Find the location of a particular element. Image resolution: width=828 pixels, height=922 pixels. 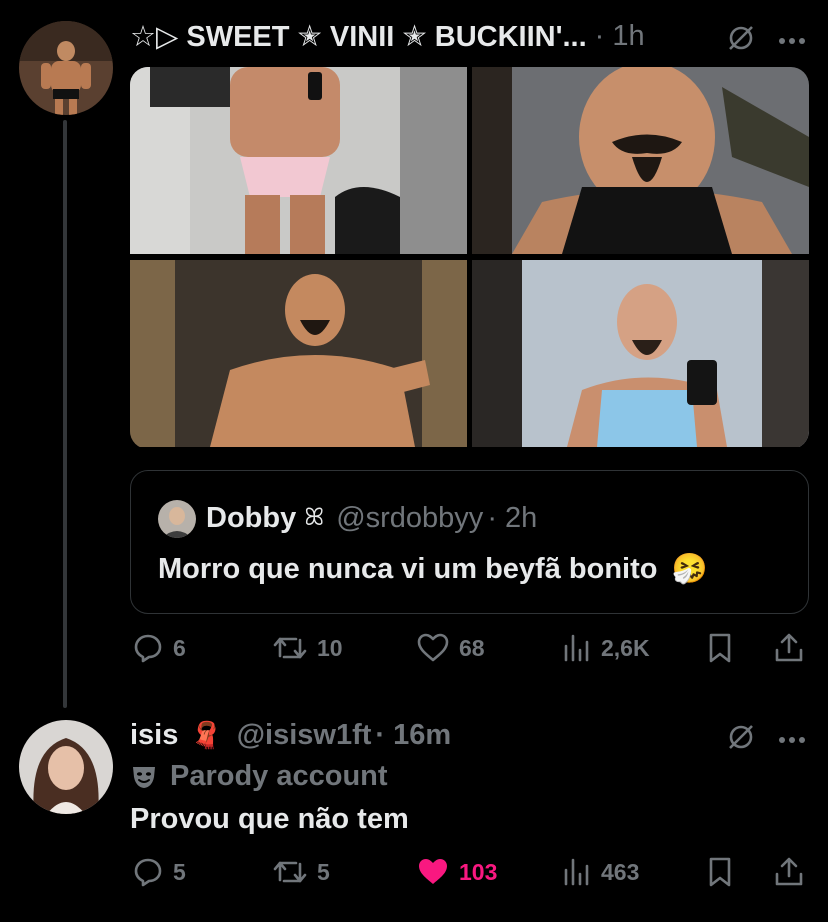

reply-timestamp: · 16m is located at coordinates (413, 735).